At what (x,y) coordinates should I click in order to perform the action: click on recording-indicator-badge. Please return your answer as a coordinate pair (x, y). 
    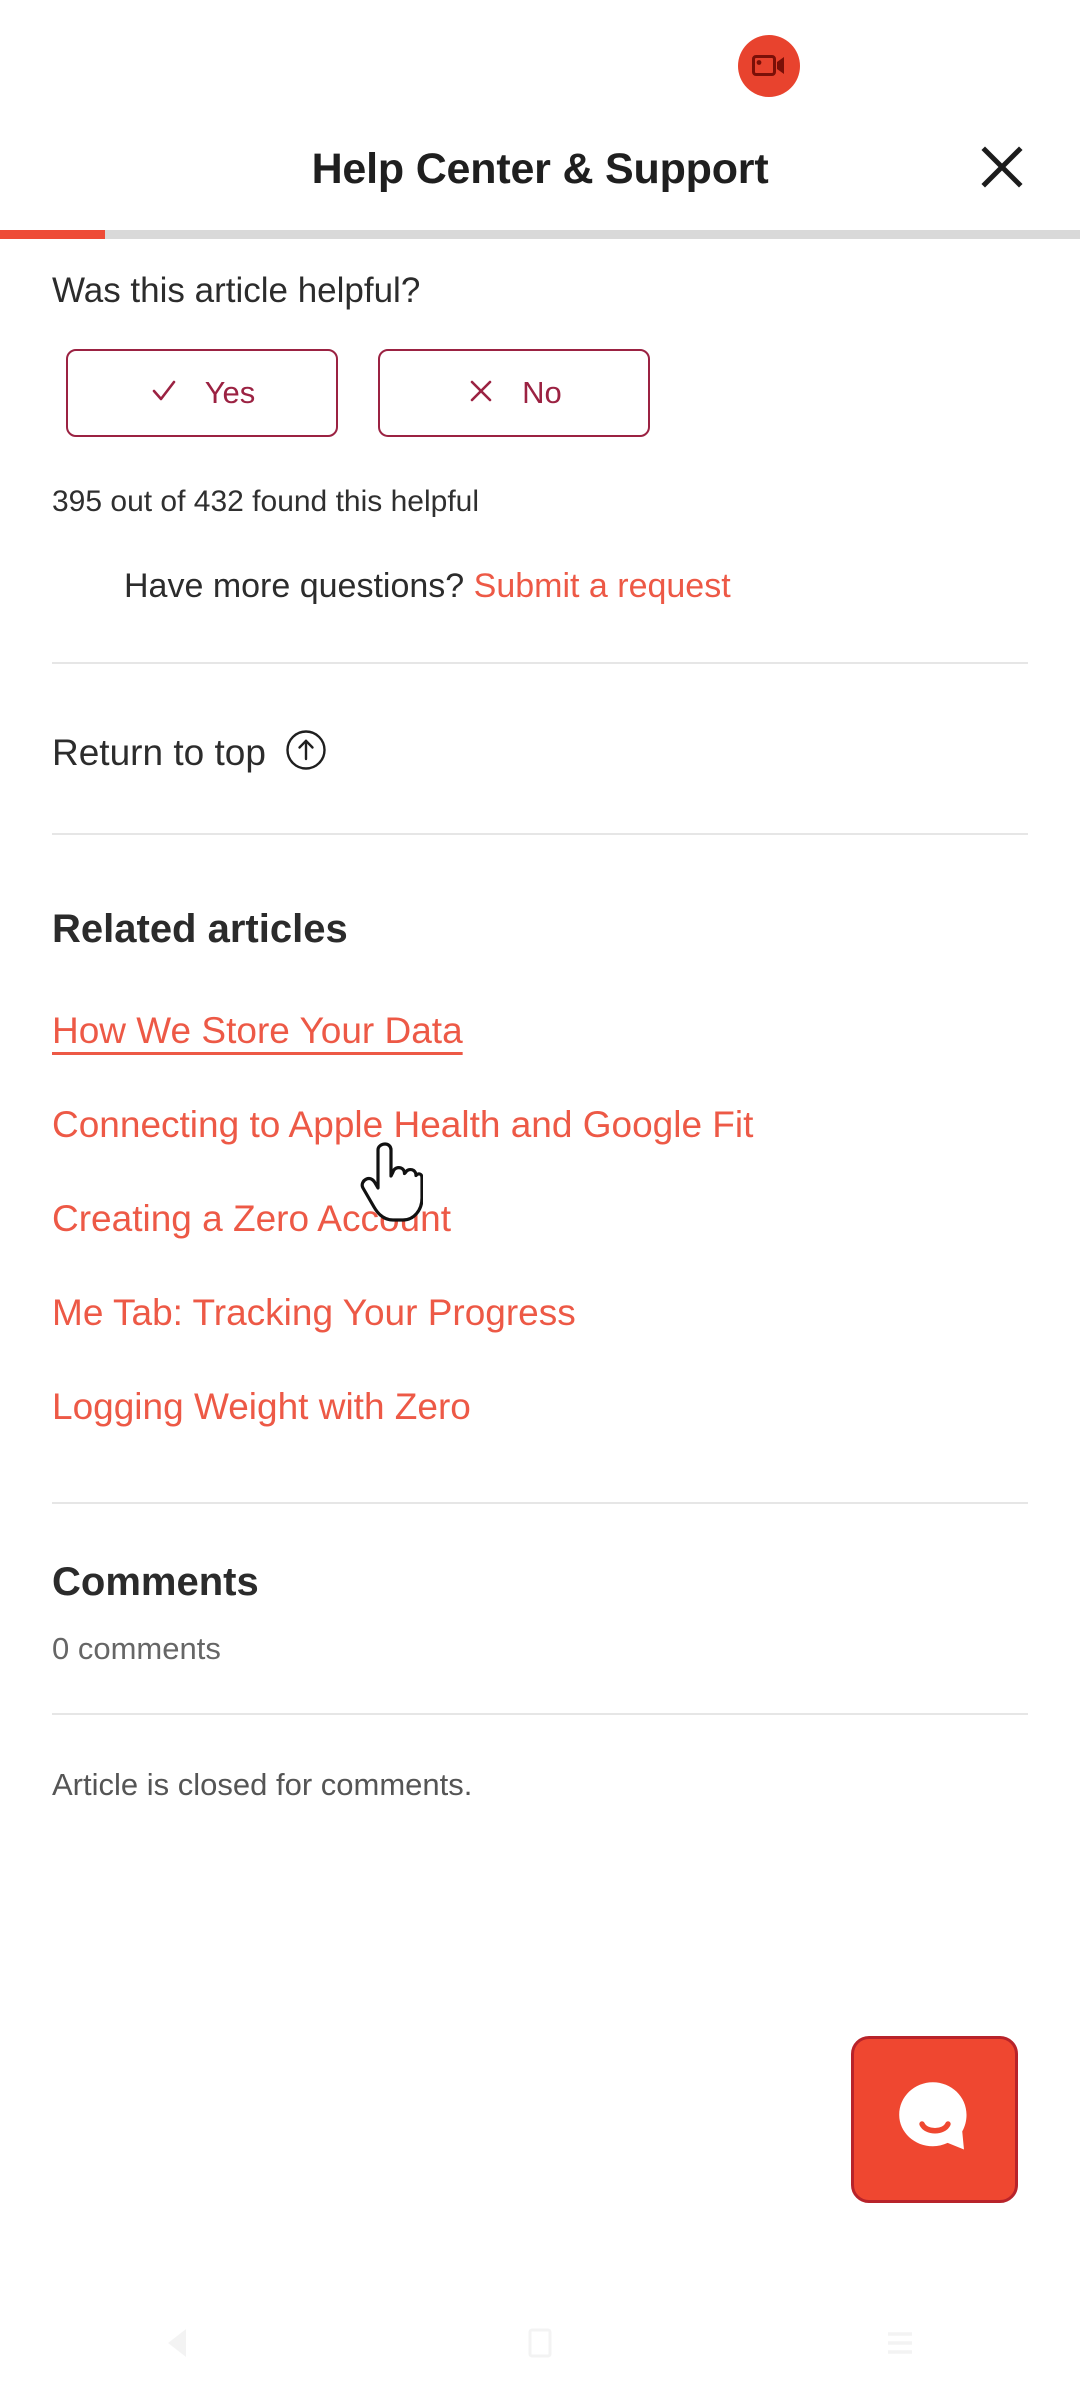
    Looking at the image, I should click on (769, 66).